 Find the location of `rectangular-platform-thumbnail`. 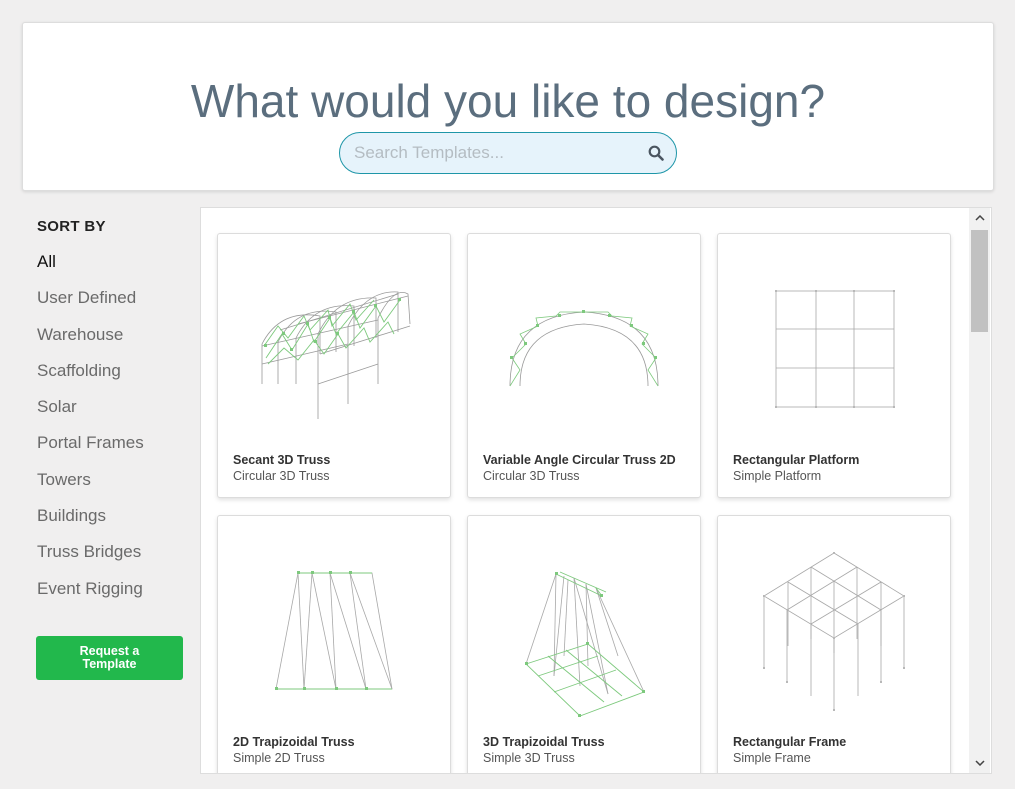

rectangular-platform-thumbnail is located at coordinates (835, 349).